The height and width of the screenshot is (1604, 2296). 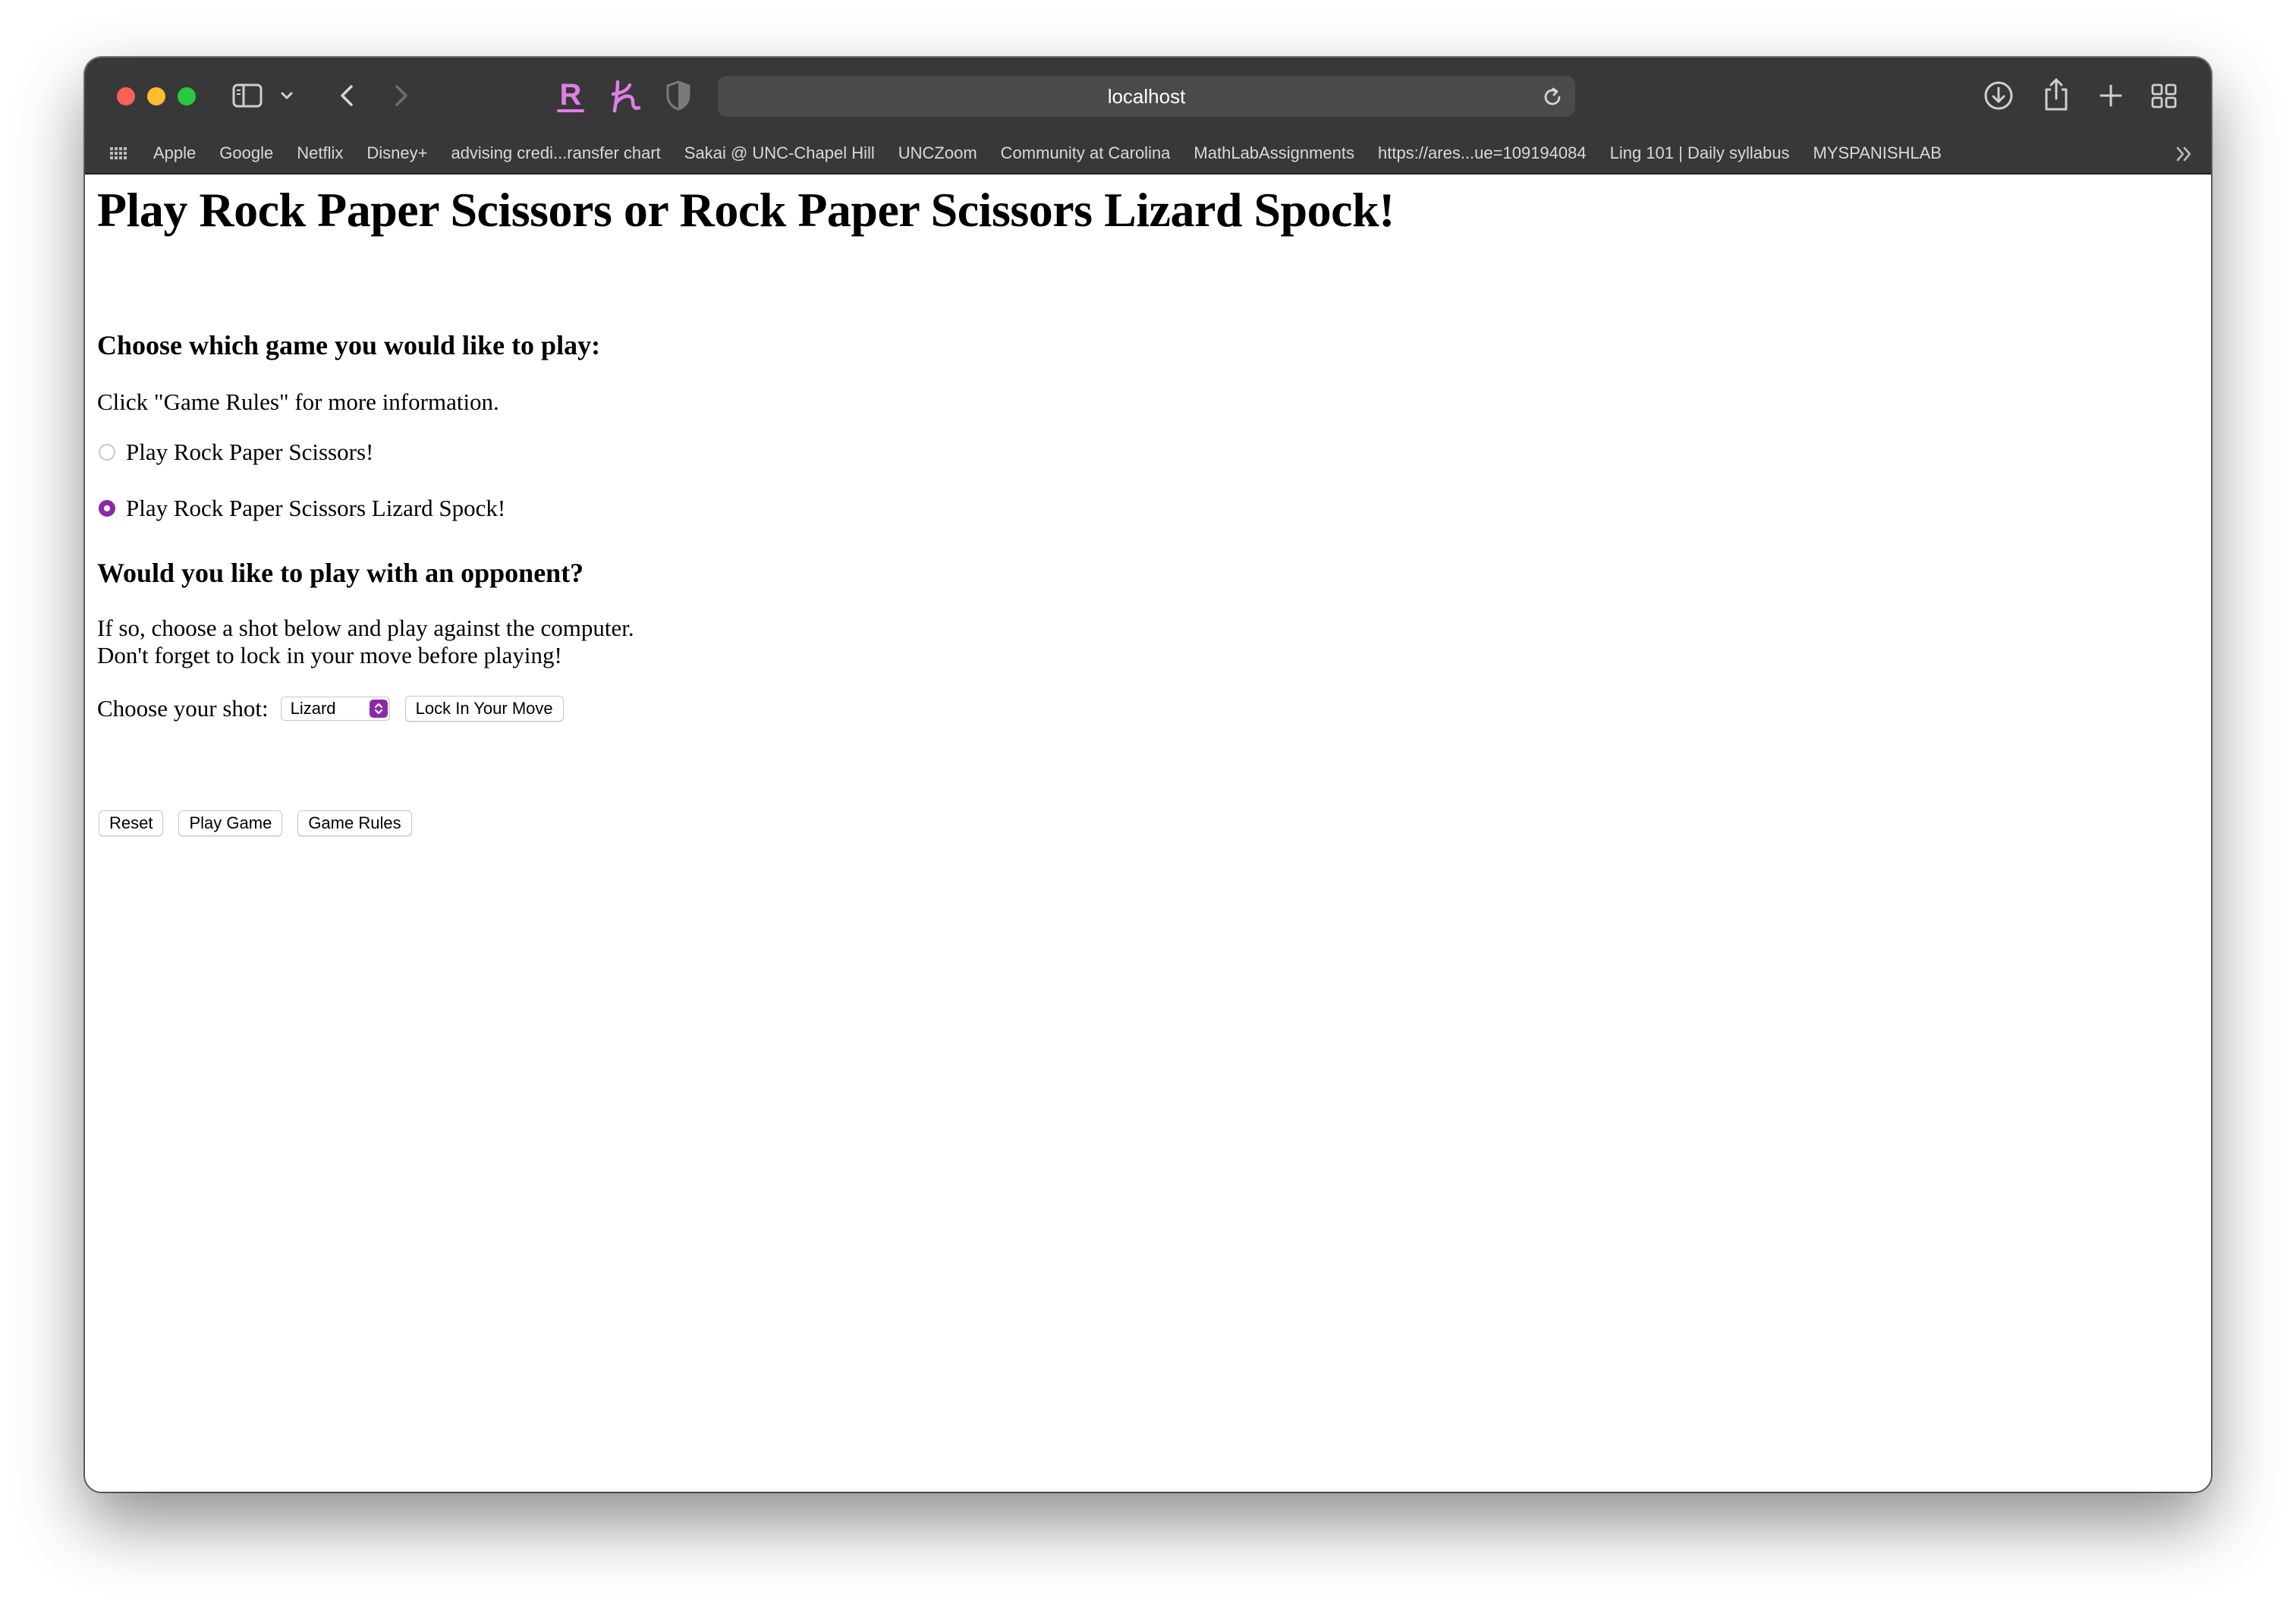 What do you see at coordinates (555, 153) in the screenshot?
I see `bookmark-advising: advising credi...ransfer chart` at bounding box center [555, 153].